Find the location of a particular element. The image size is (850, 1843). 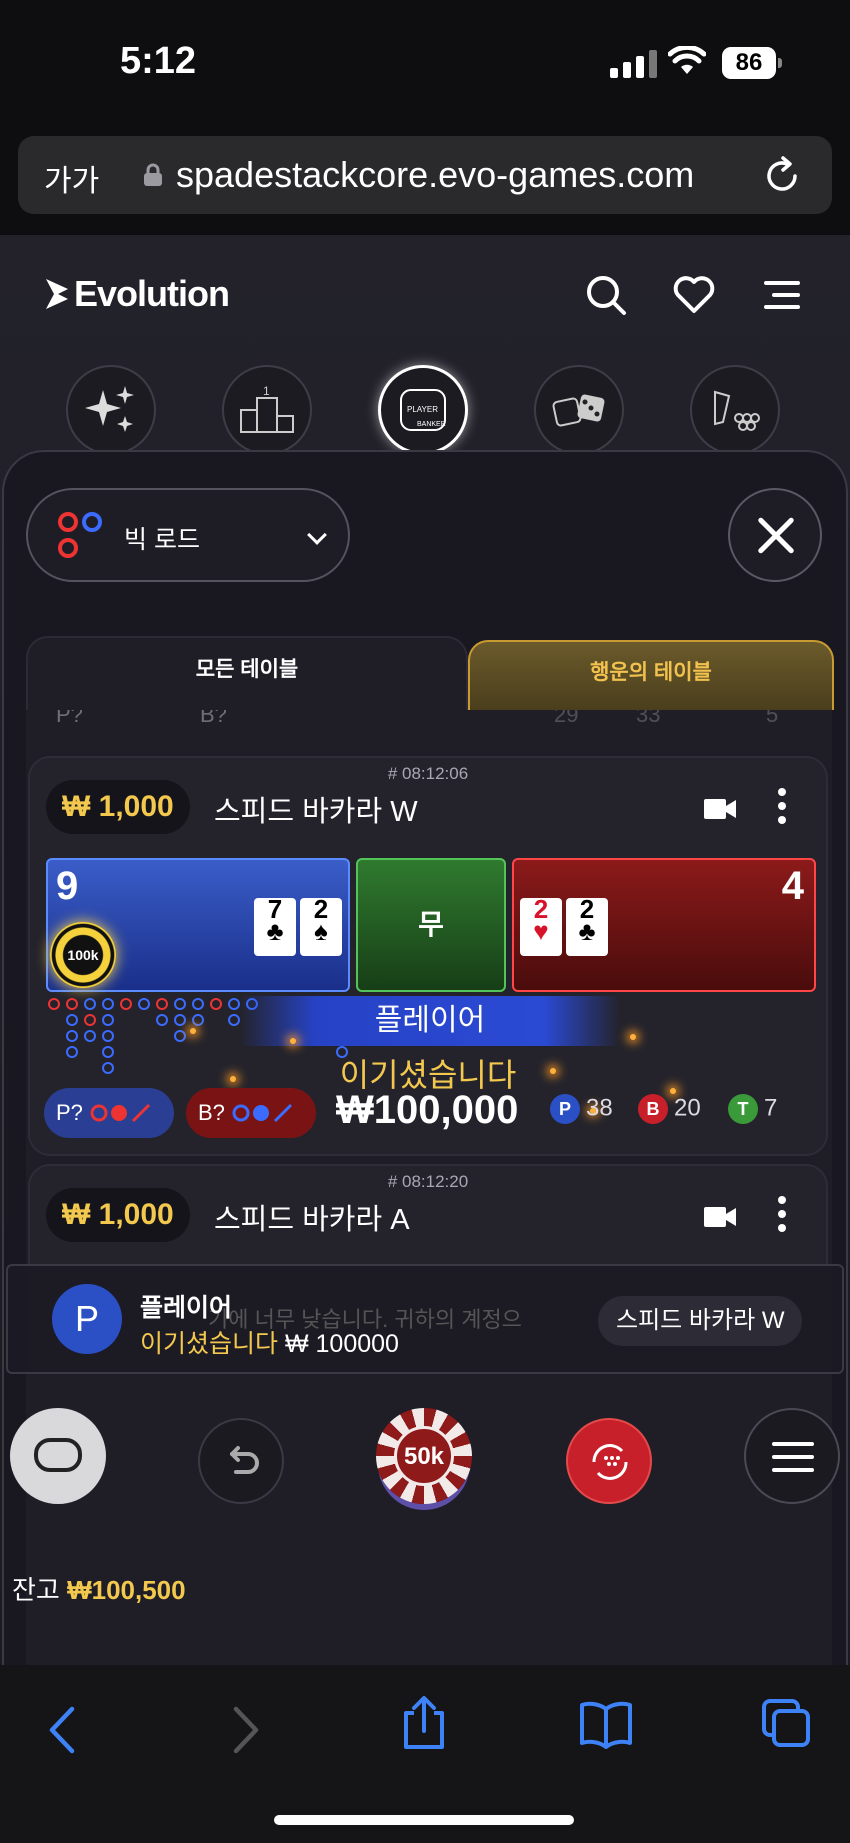

selected-chip-value: 50k is located at coordinates (424, 1456).